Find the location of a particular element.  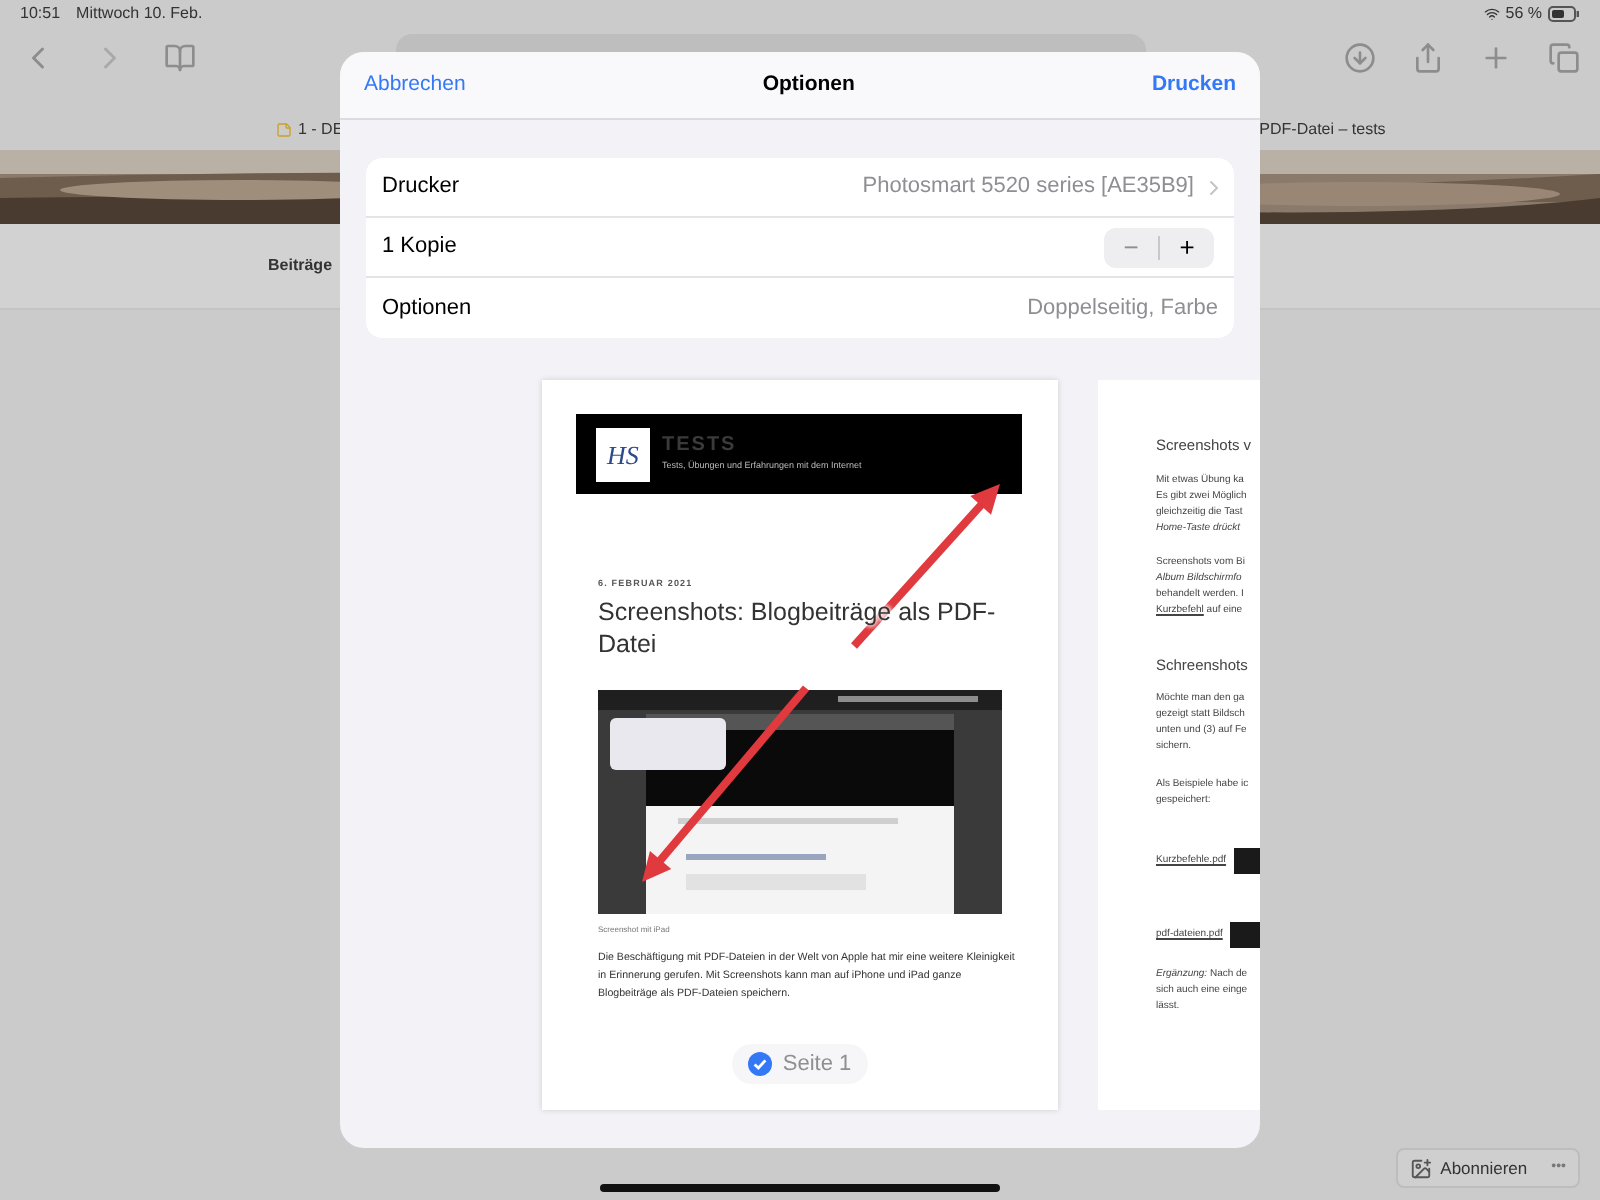

print-button: Drucken is located at coordinates (1193, 85).